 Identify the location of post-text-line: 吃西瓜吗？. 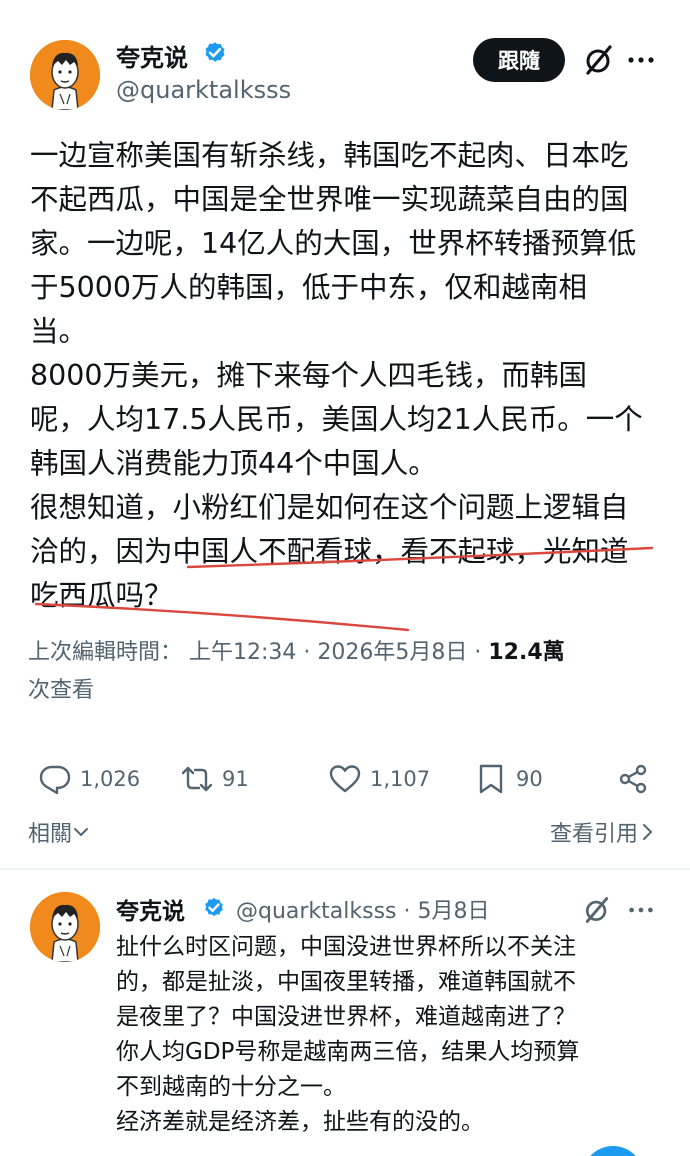
(101, 595).